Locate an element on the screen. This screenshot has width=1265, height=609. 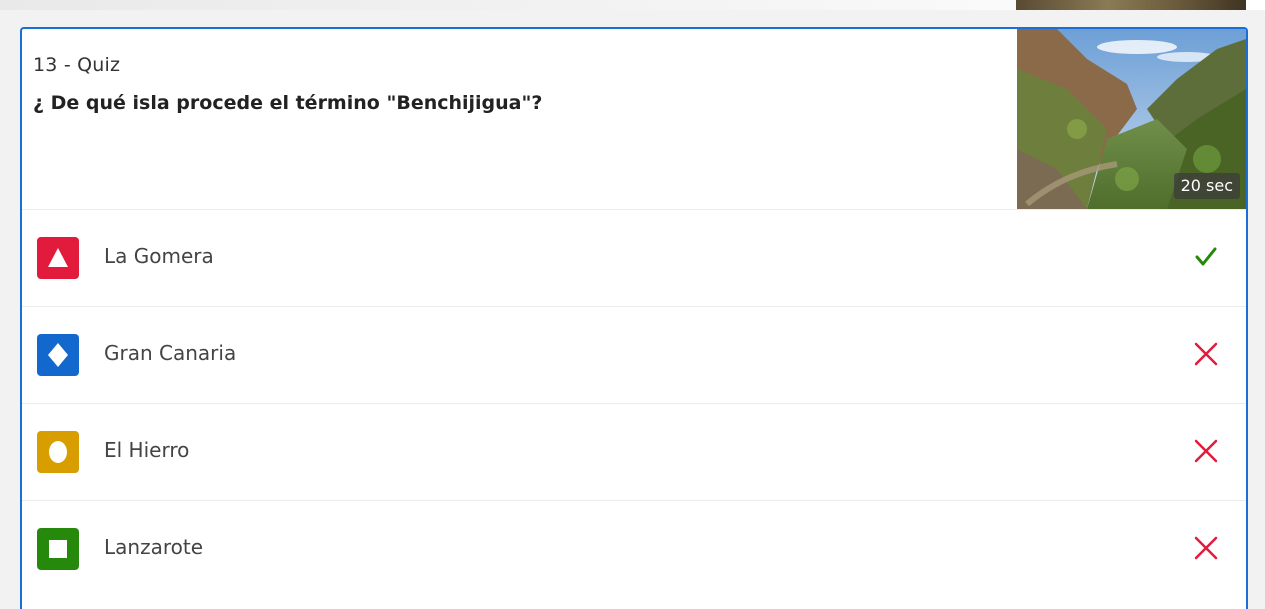
diamond-icon is located at coordinates (58, 355).